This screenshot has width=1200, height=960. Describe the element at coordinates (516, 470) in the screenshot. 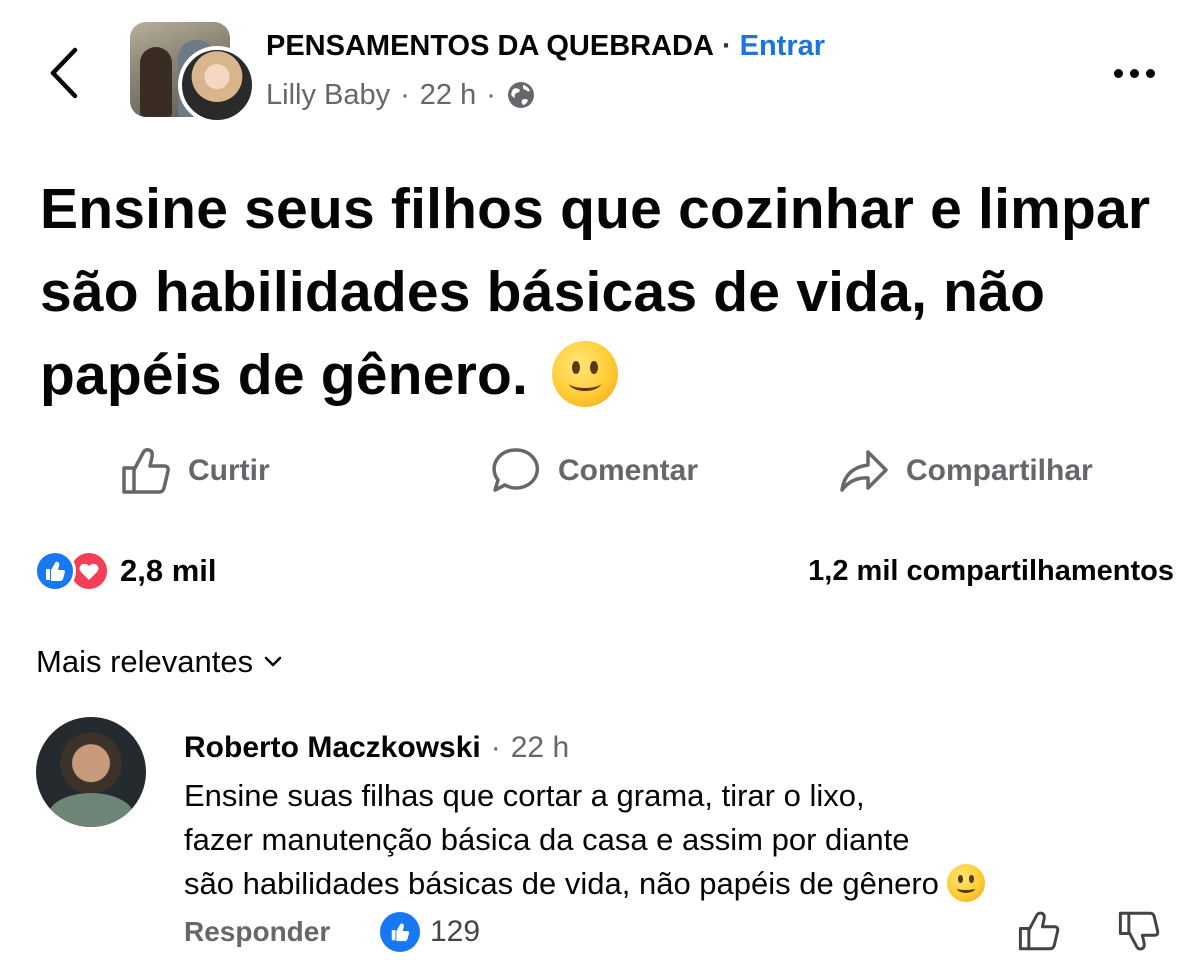

I see `speech-bubble-icon` at that location.